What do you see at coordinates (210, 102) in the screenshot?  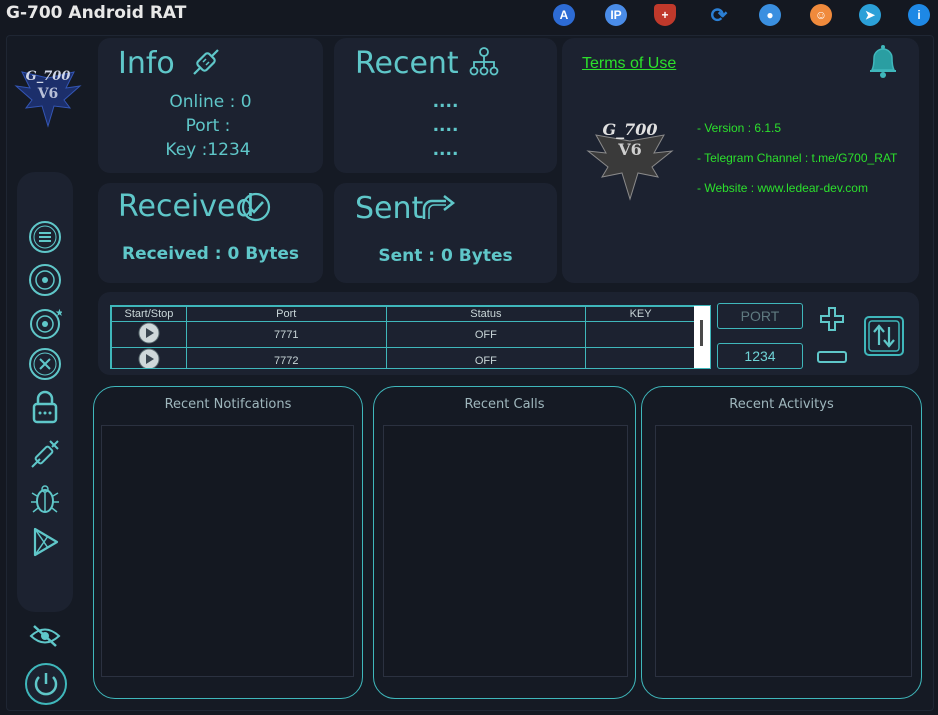 I see `online-count: Online : 0` at bounding box center [210, 102].